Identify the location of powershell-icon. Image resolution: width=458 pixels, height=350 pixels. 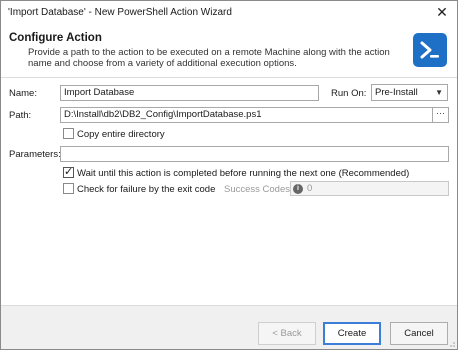
(430, 50).